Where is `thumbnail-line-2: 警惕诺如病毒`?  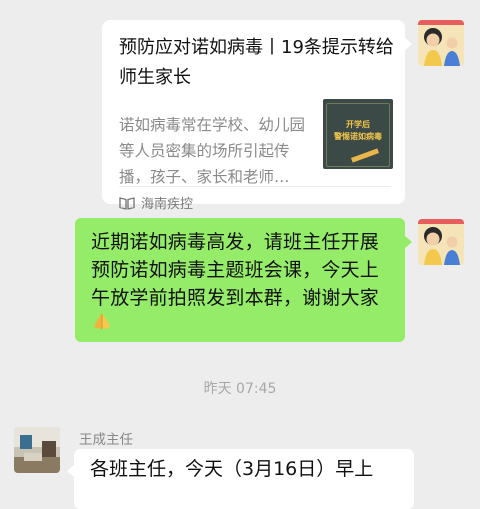 thumbnail-line-2: 警惕诺如病毒 is located at coordinates (358, 136).